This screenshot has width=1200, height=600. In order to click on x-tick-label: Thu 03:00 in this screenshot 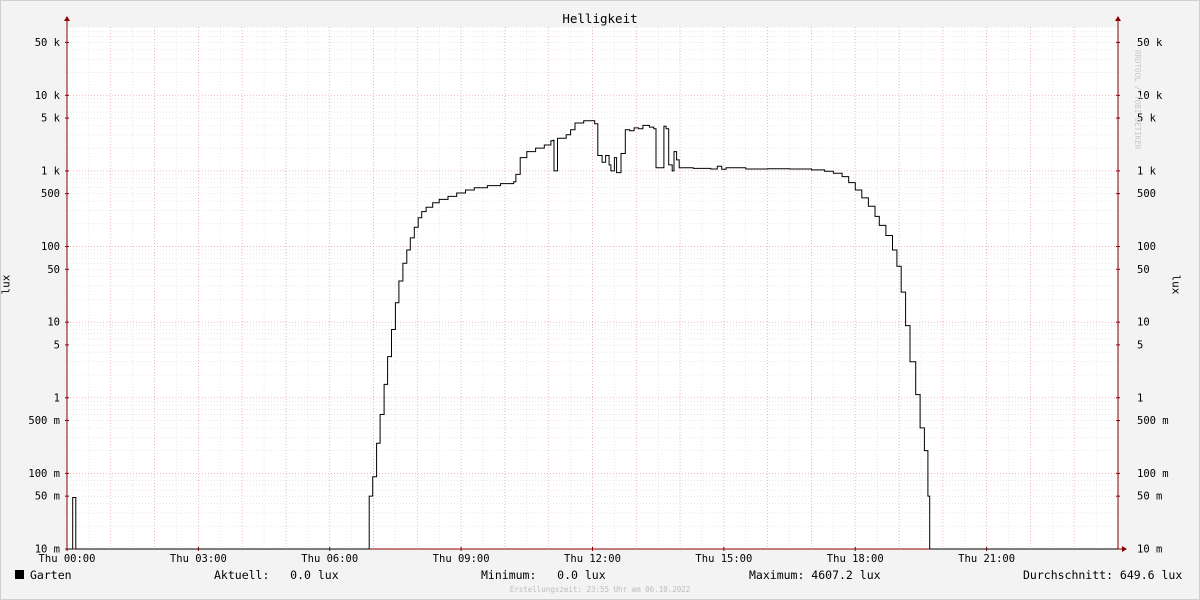, I will do `click(198, 559)`.